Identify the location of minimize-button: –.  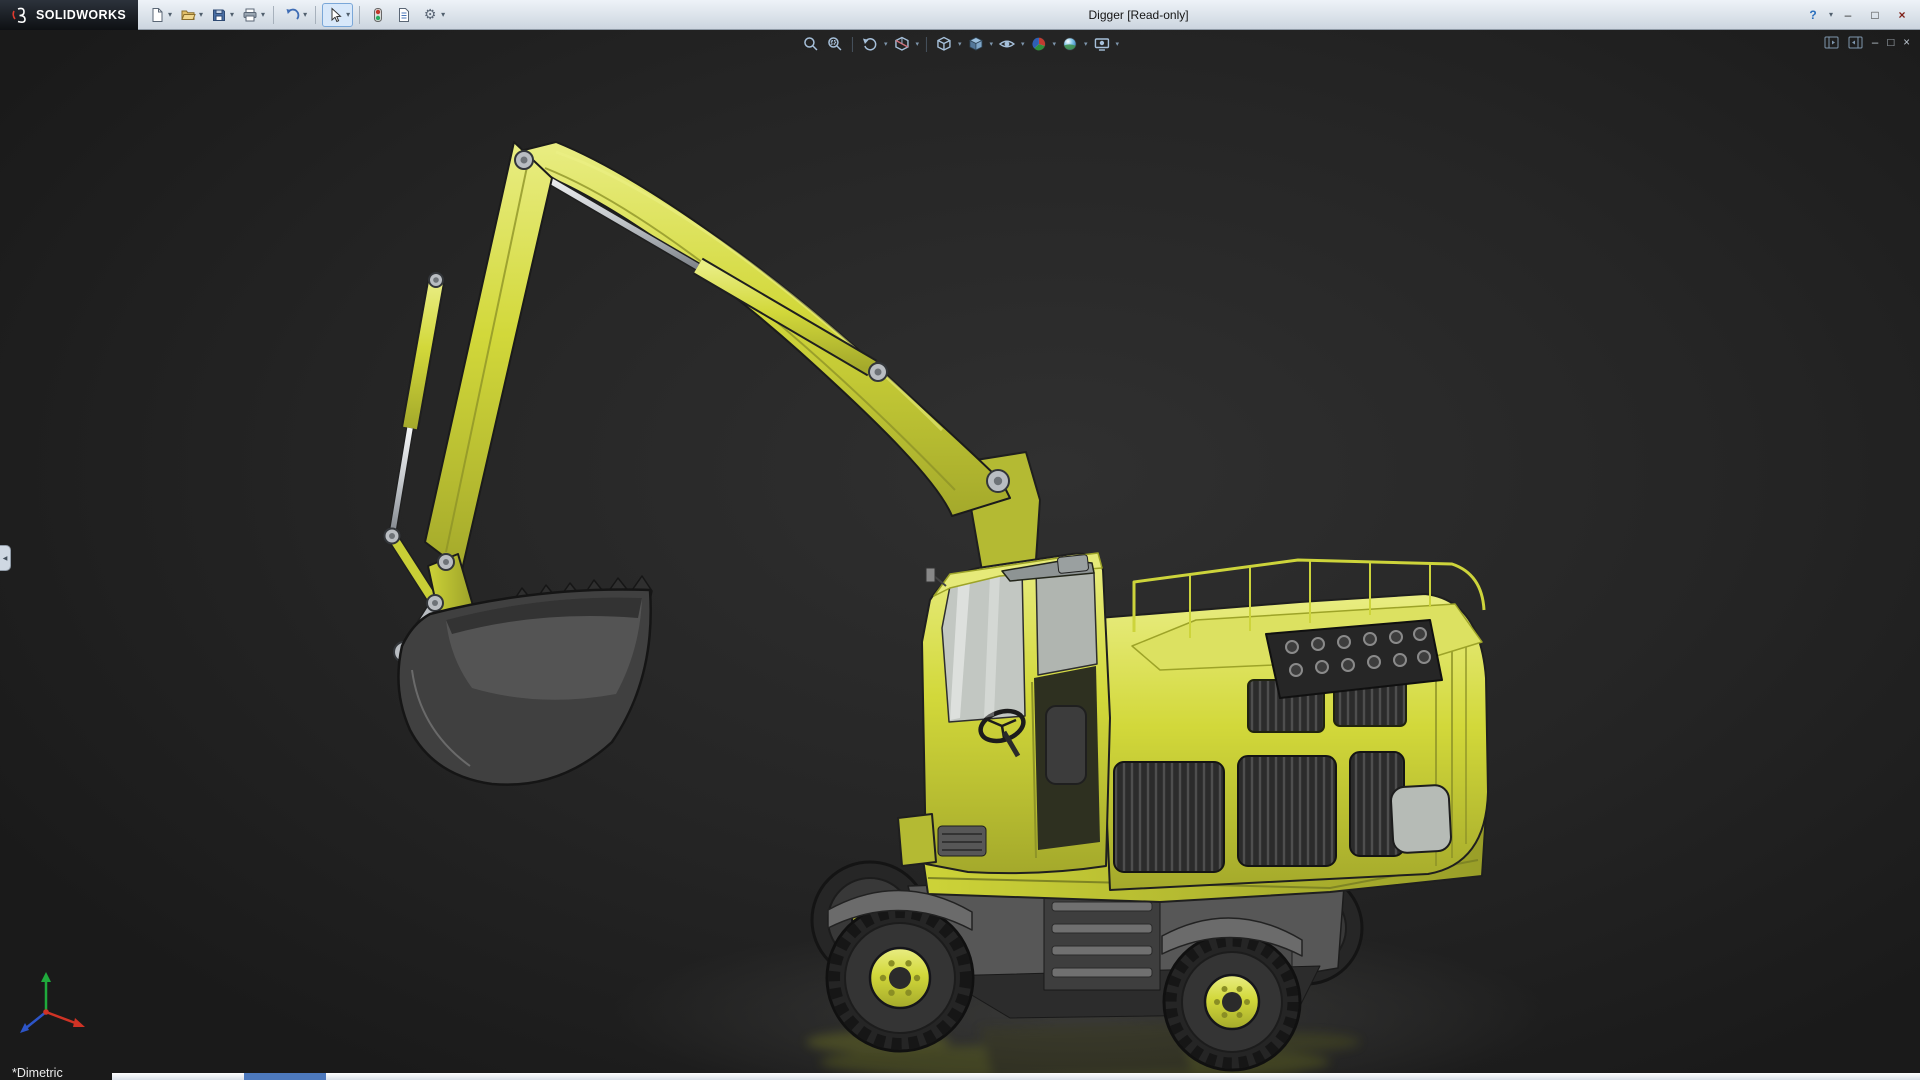
(1848, 15).